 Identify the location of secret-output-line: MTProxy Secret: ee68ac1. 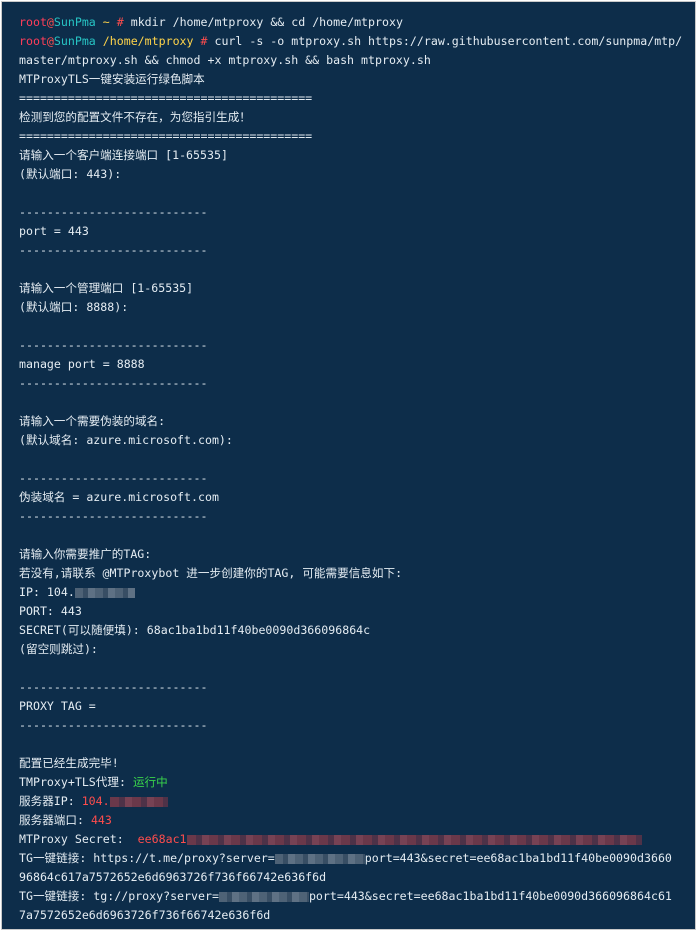
(353, 839).